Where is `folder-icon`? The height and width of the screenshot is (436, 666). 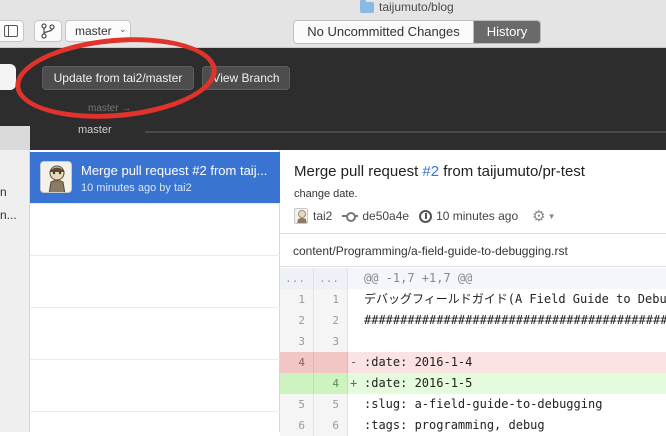
folder-icon is located at coordinates (367, 6).